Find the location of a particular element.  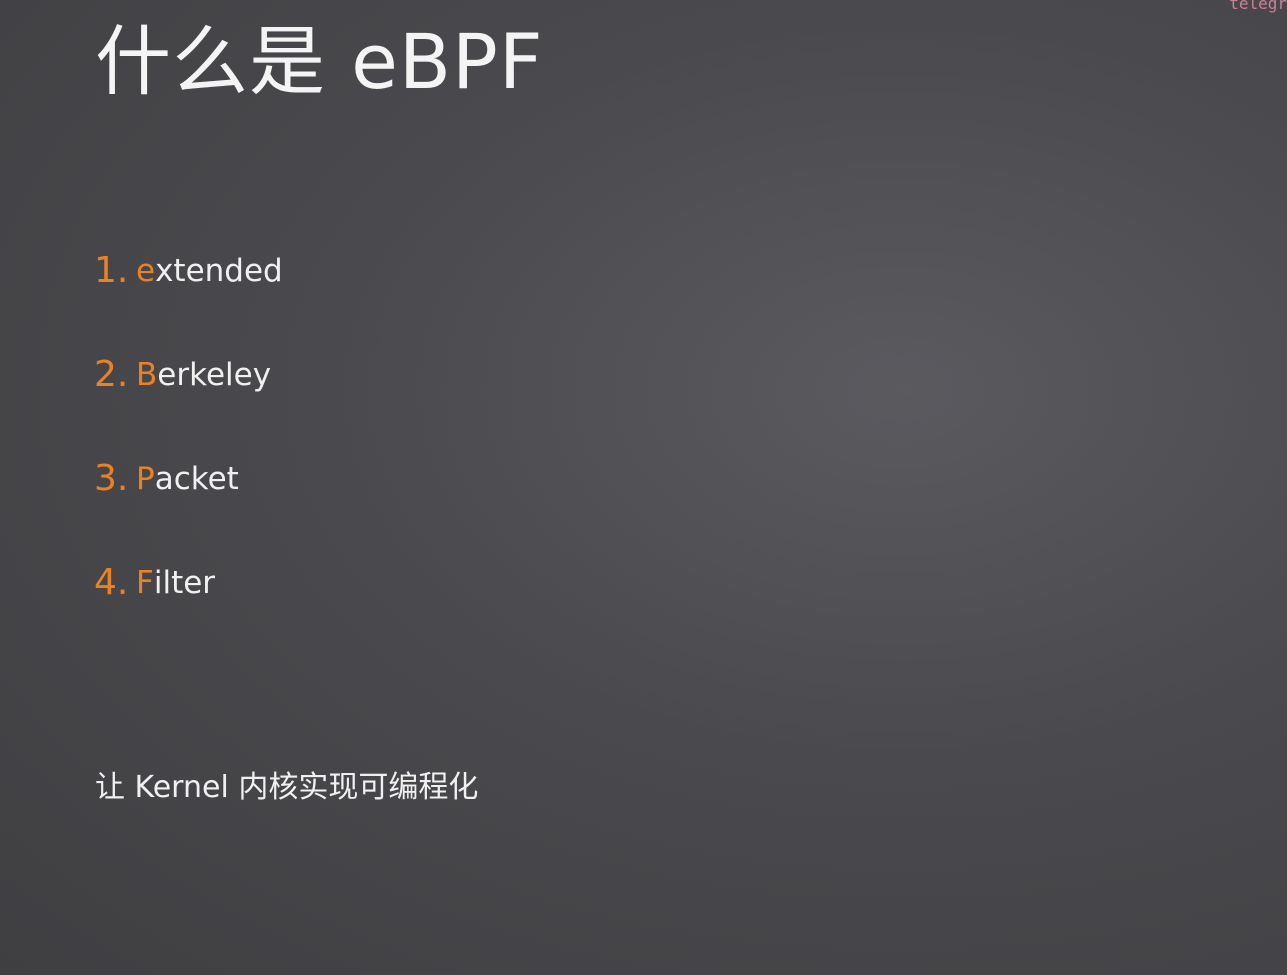

item-first-letter: B is located at coordinates (147, 375).